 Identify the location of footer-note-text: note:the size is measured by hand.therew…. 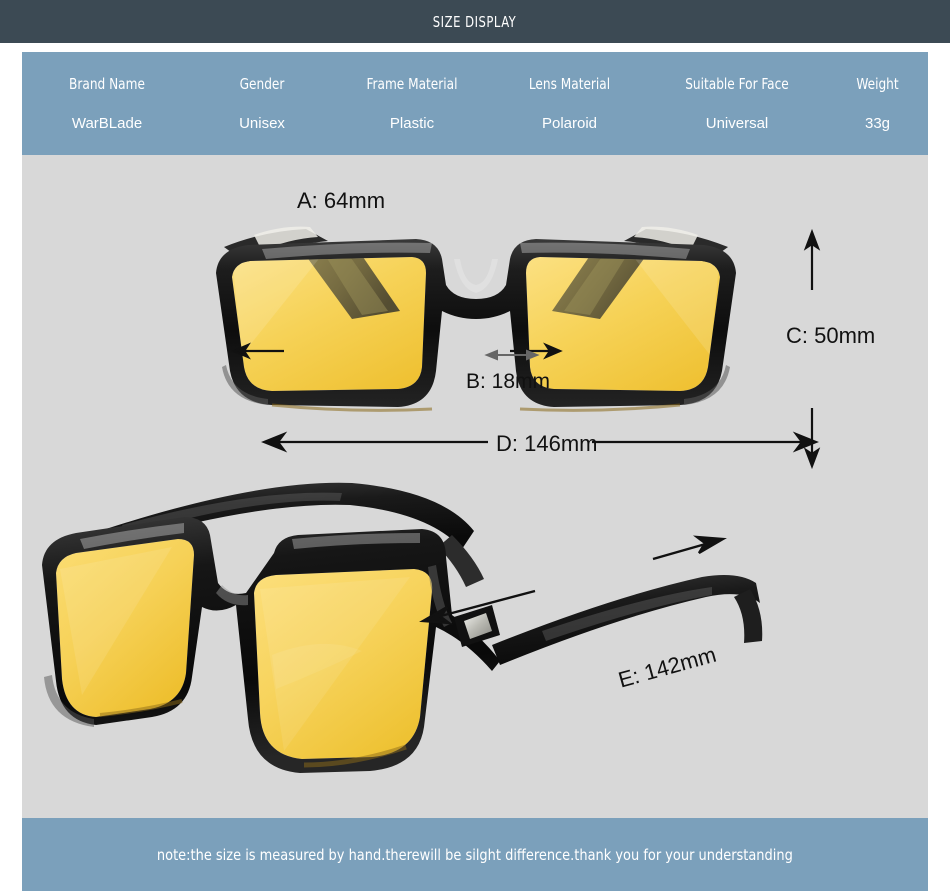
(475, 854).